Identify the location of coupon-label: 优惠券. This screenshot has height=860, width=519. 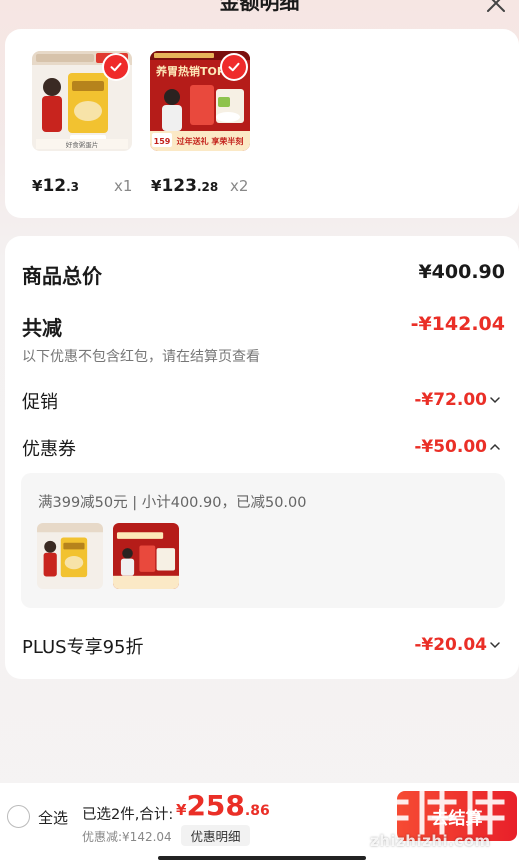
(49, 449).